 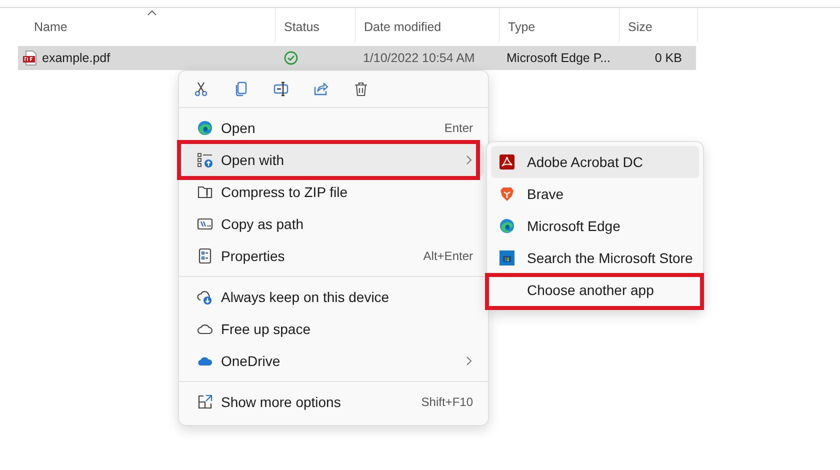 What do you see at coordinates (333, 128) in the screenshot?
I see `menu-item: Open Enter` at bounding box center [333, 128].